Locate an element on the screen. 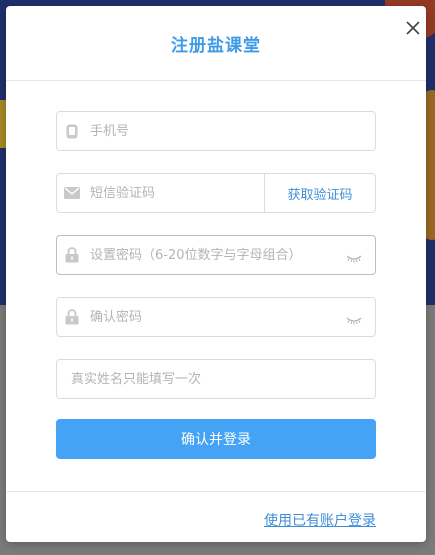 The height and width of the screenshot is (555, 435). sms-code-field: 获取验证码 is located at coordinates (216, 193).